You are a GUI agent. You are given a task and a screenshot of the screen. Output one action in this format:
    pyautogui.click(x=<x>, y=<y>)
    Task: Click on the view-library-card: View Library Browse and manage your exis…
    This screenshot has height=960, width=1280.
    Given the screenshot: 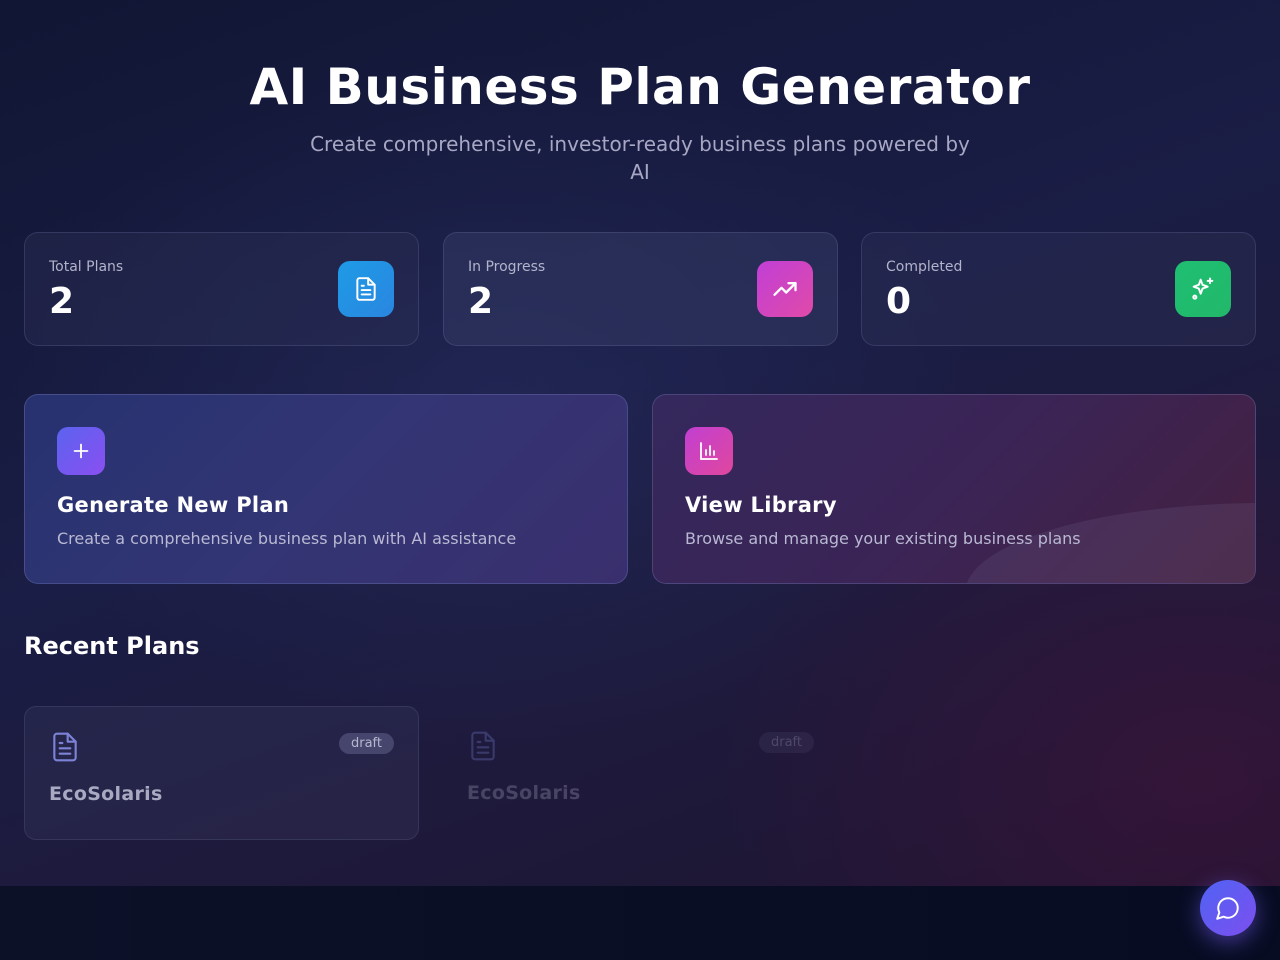 What is the action you would take?
    pyautogui.click(x=954, y=489)
    